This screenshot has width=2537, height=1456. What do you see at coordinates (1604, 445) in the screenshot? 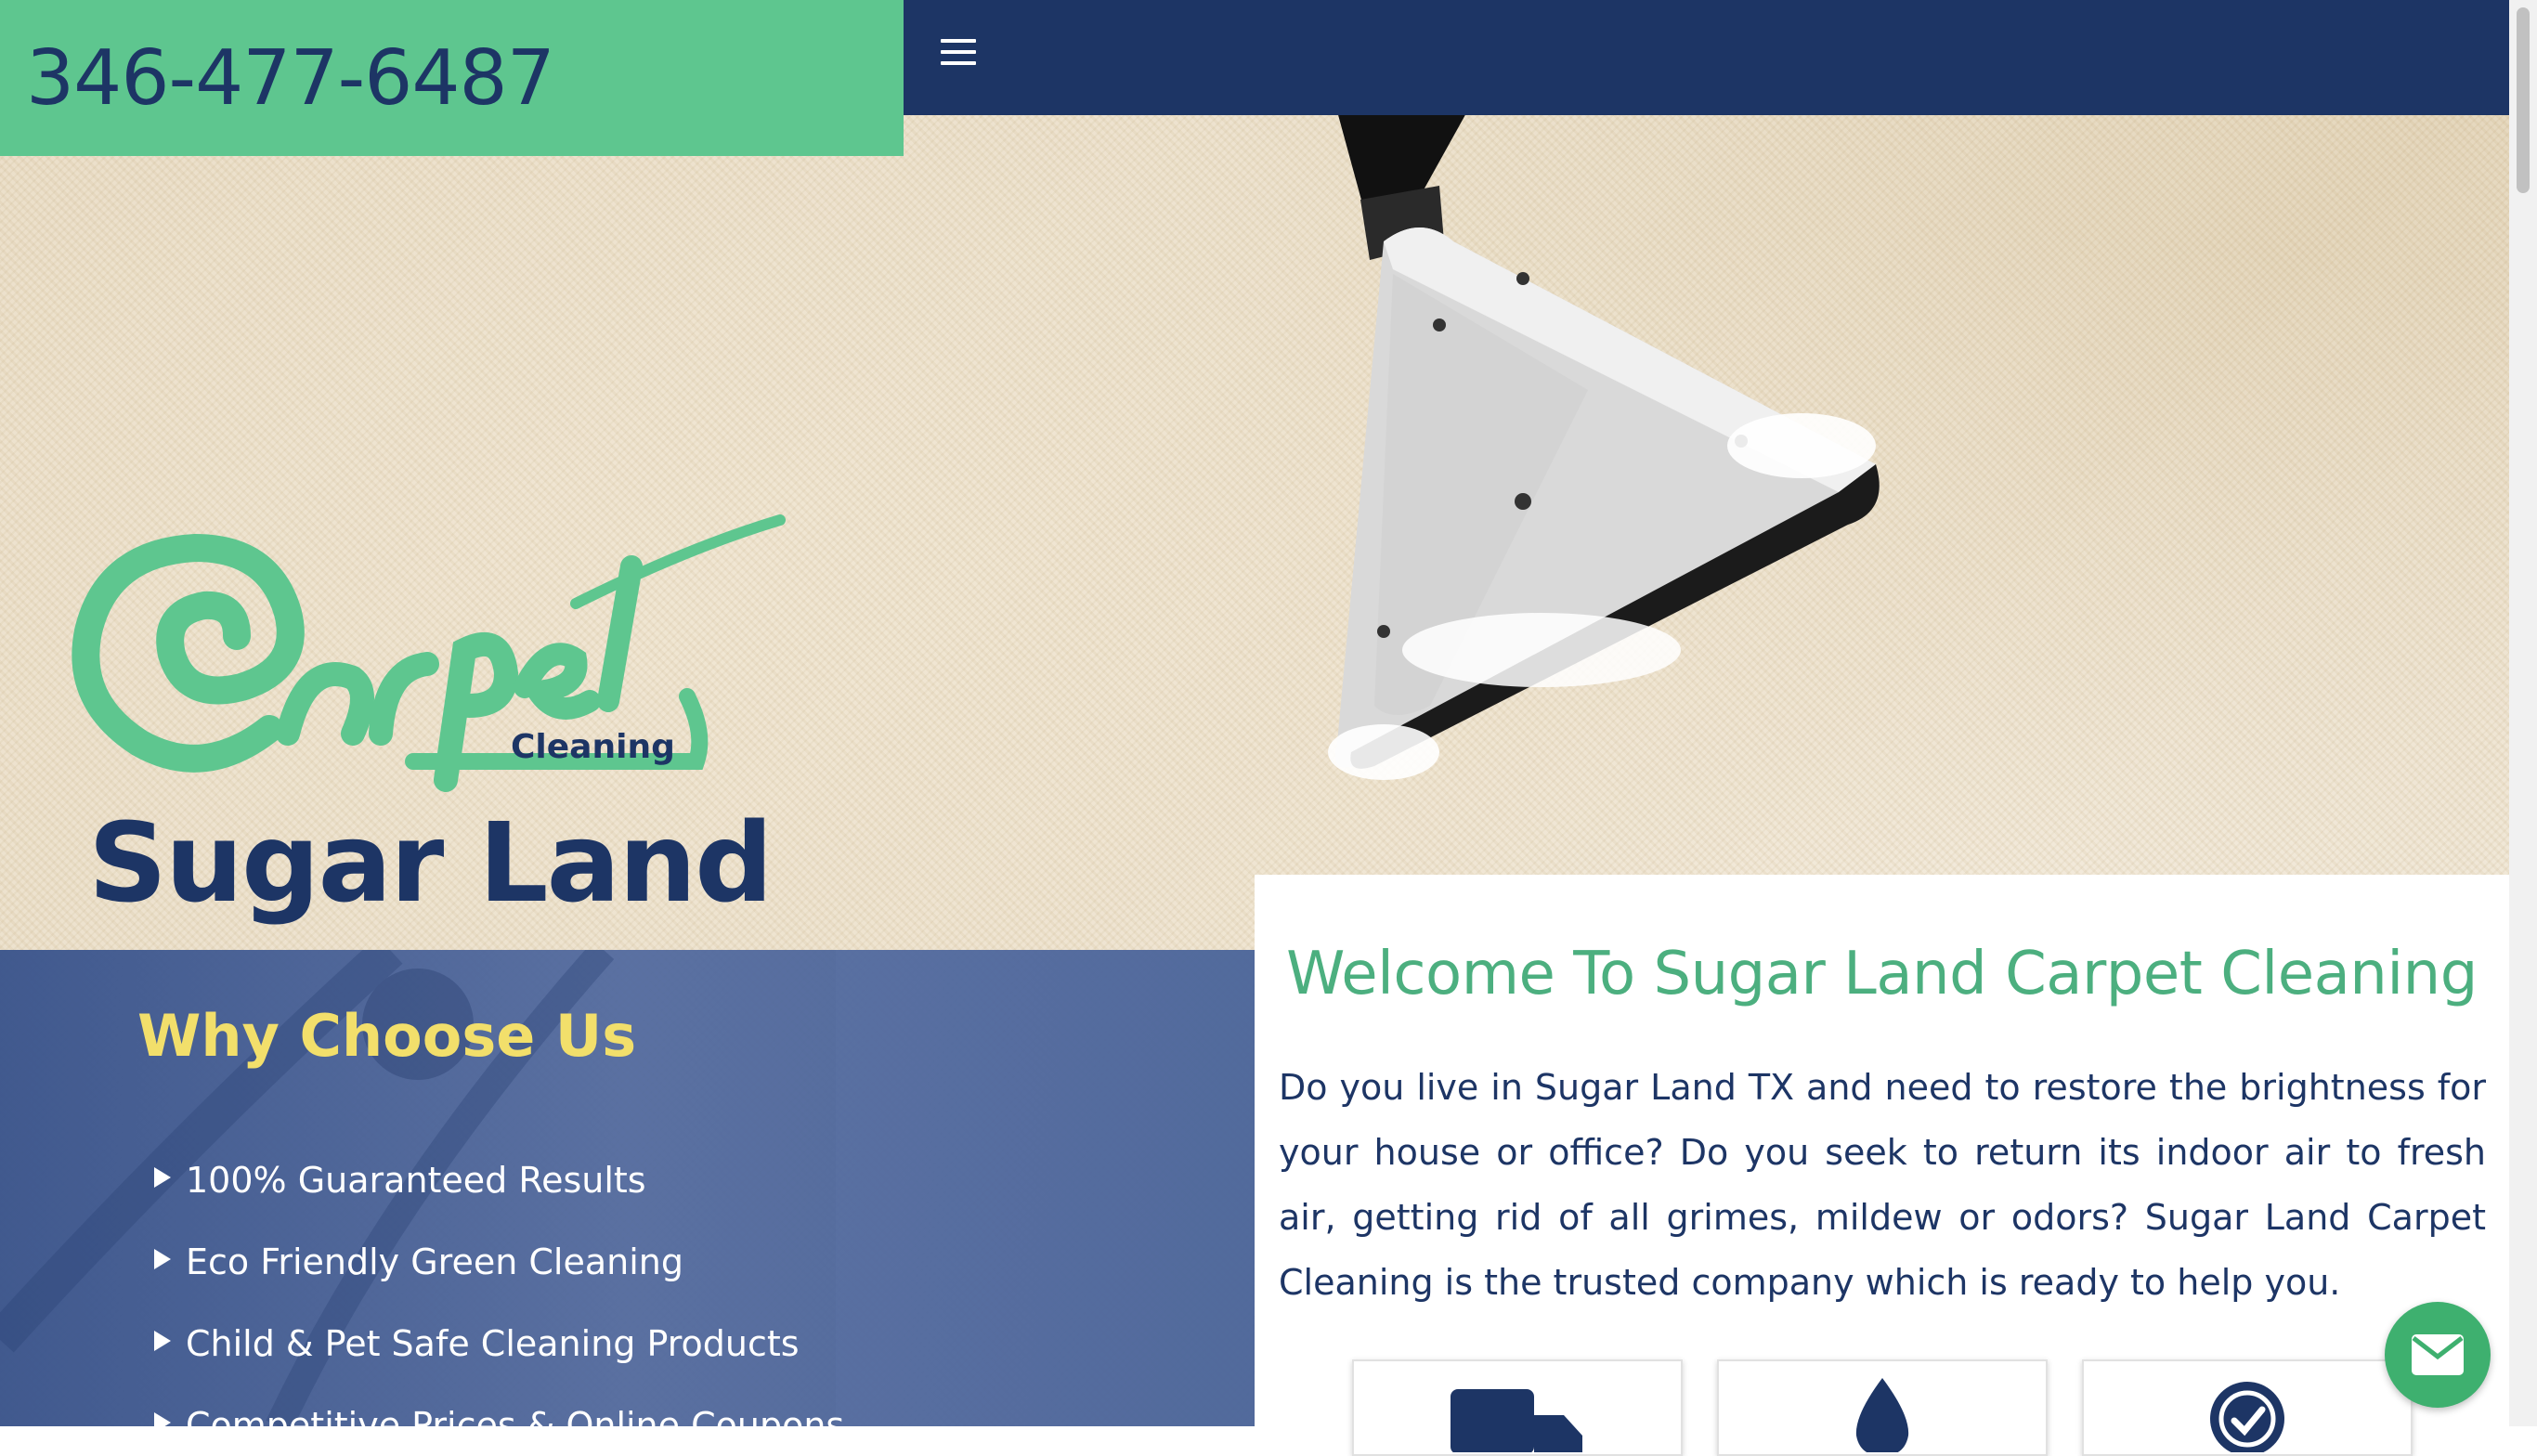
I see `carpet-extractor-tool-image` at bounding box center [1604, 445].